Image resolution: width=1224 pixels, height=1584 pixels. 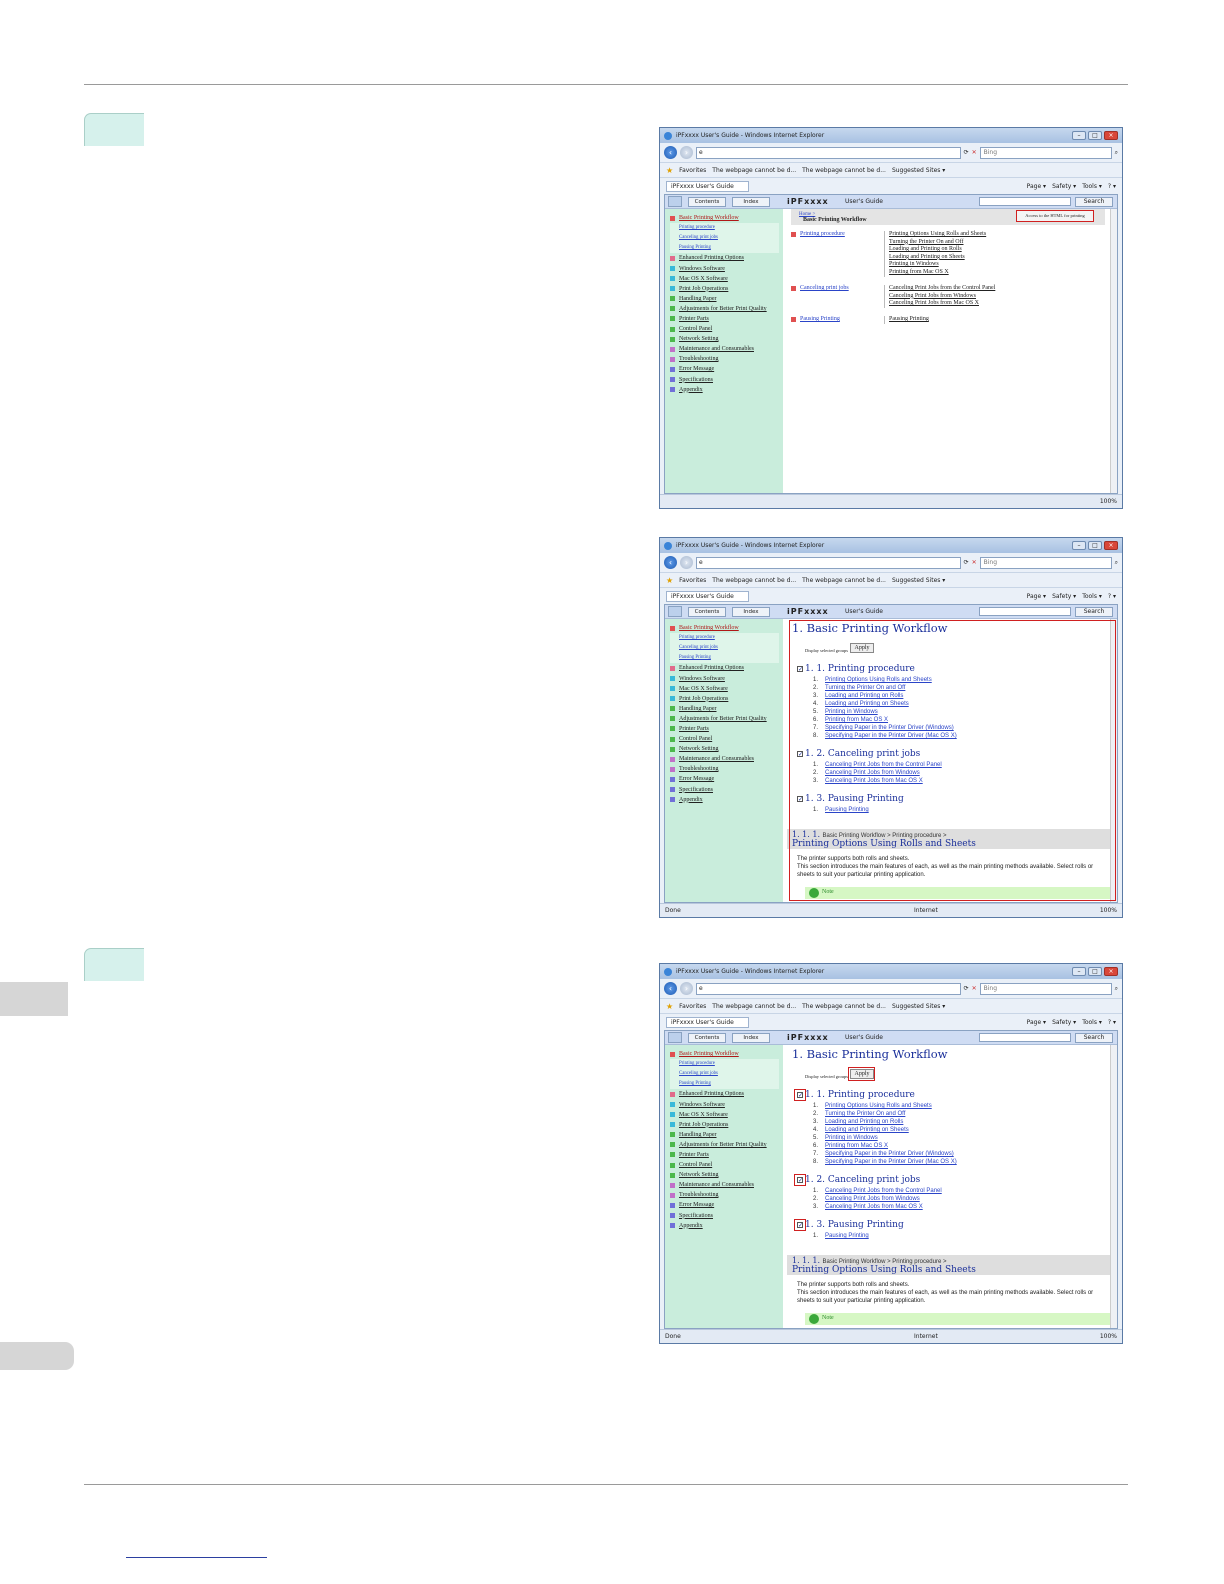 What do you see at coordinates (874, 1207) in the screenshot?
I see `list-link: Canceling Print Jobs from Mac OS X` at bounding box center [874, 1207].